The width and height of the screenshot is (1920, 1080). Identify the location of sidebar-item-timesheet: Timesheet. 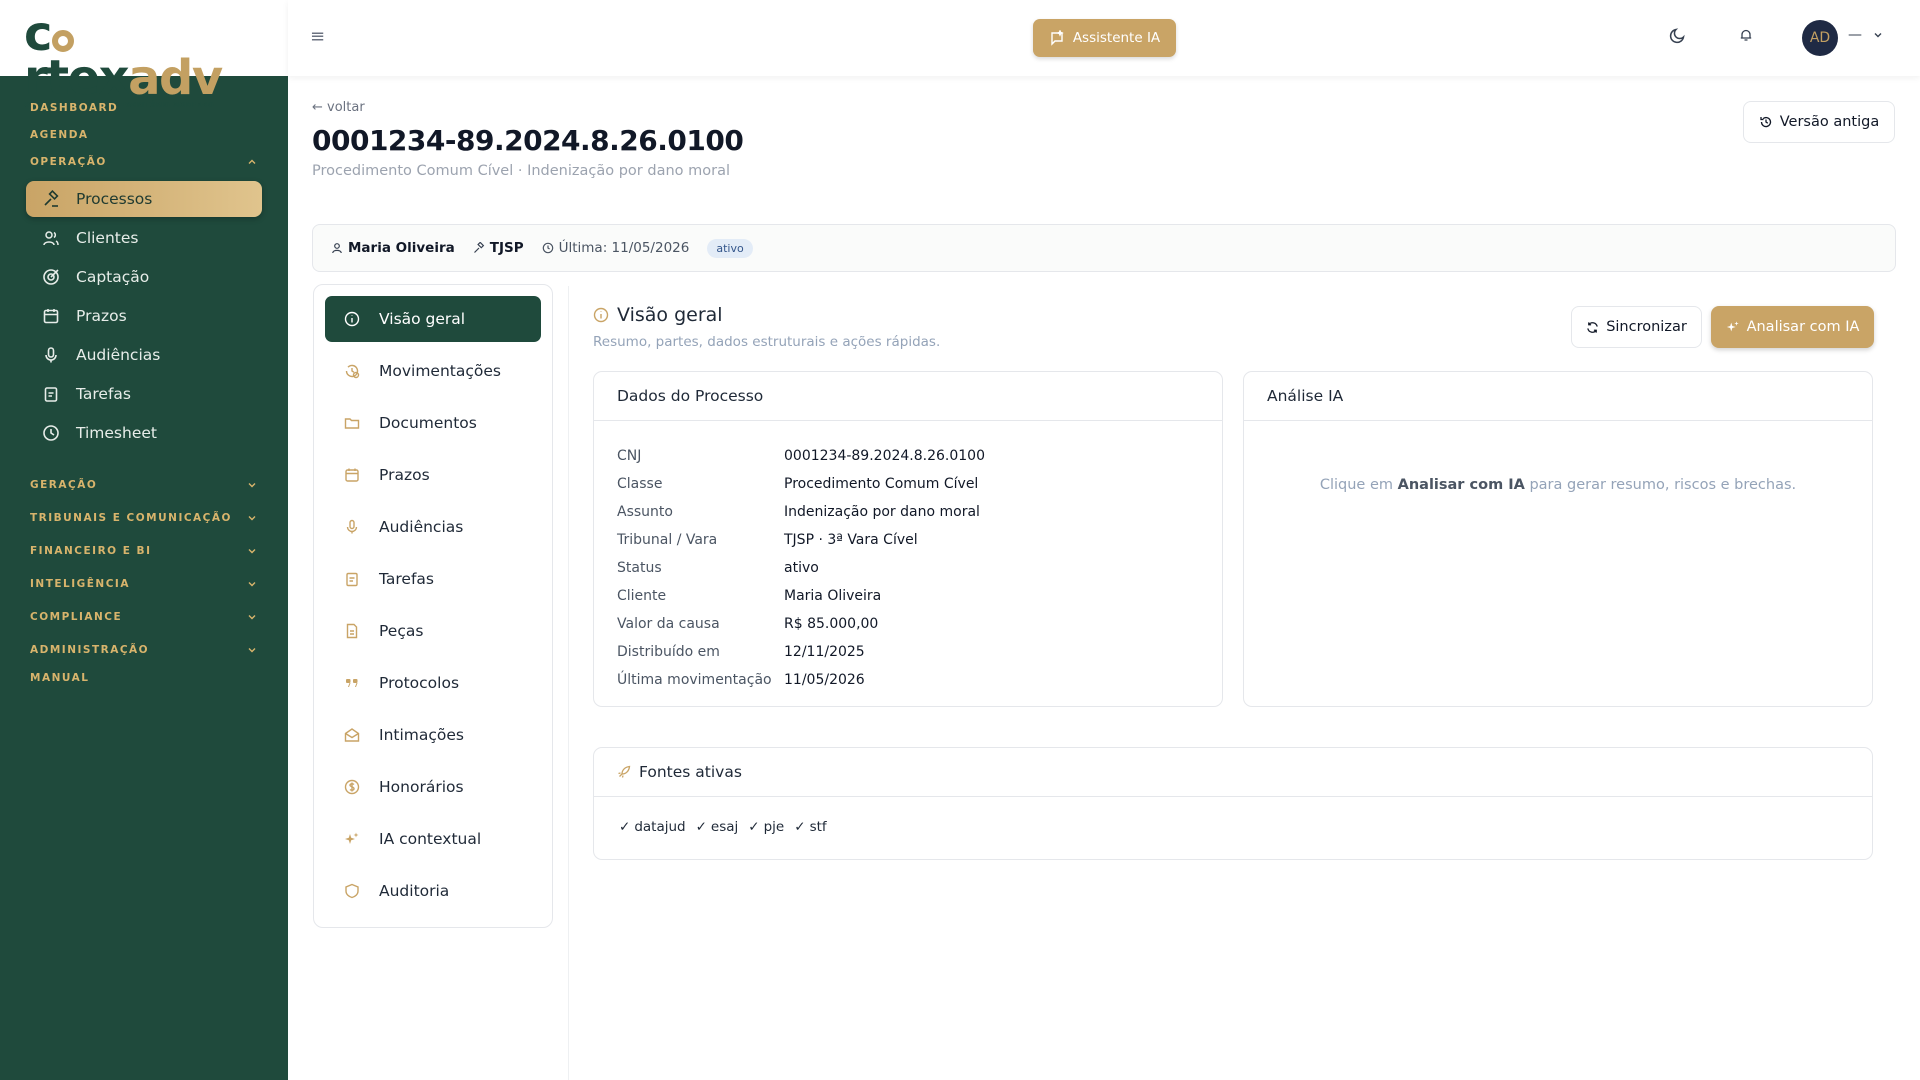
(144, 433).